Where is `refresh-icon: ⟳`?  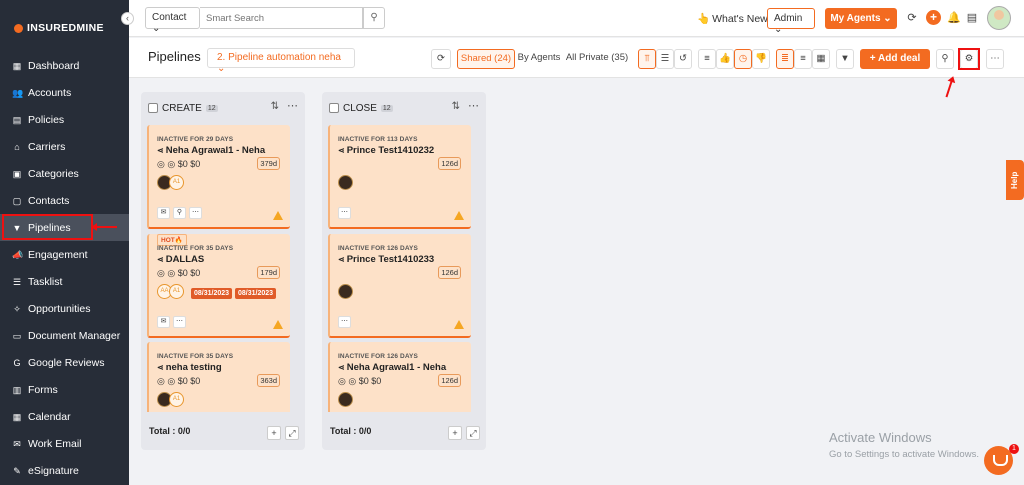
refresh-icon: ⟳ is located at coordinates (912, 18).